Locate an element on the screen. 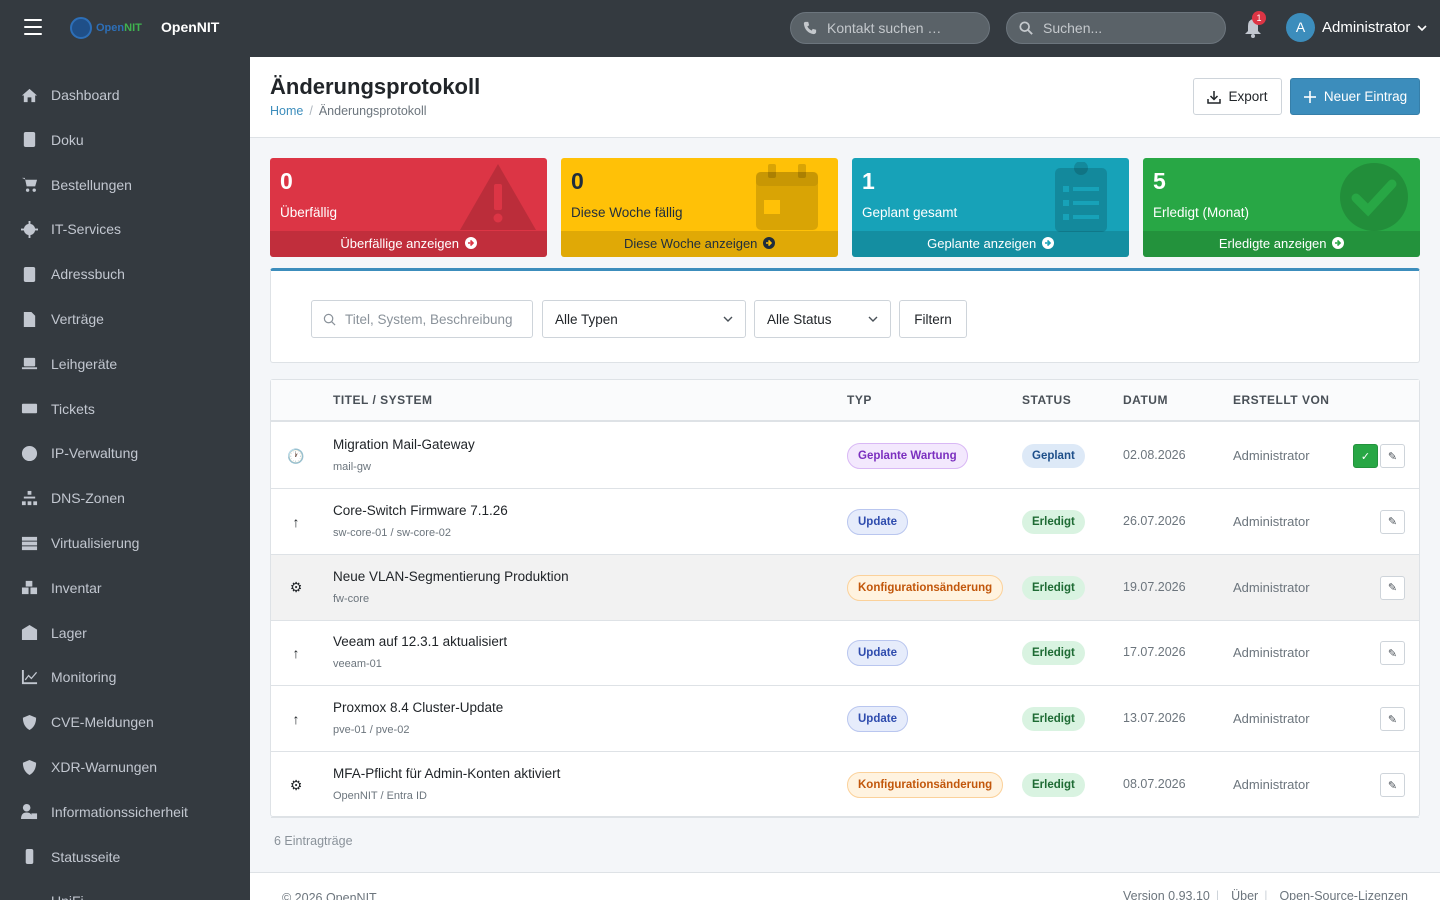 The width and height of the screenshot is (1440, 900). stat-value: 1 is located at coordinates (868, 181).